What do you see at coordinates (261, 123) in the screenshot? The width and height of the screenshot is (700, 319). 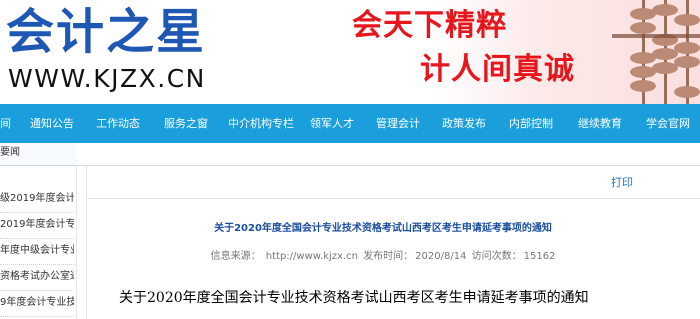 I see `nav-item-intermediary: 中介机构专栏` at bounding box center [261, 123].